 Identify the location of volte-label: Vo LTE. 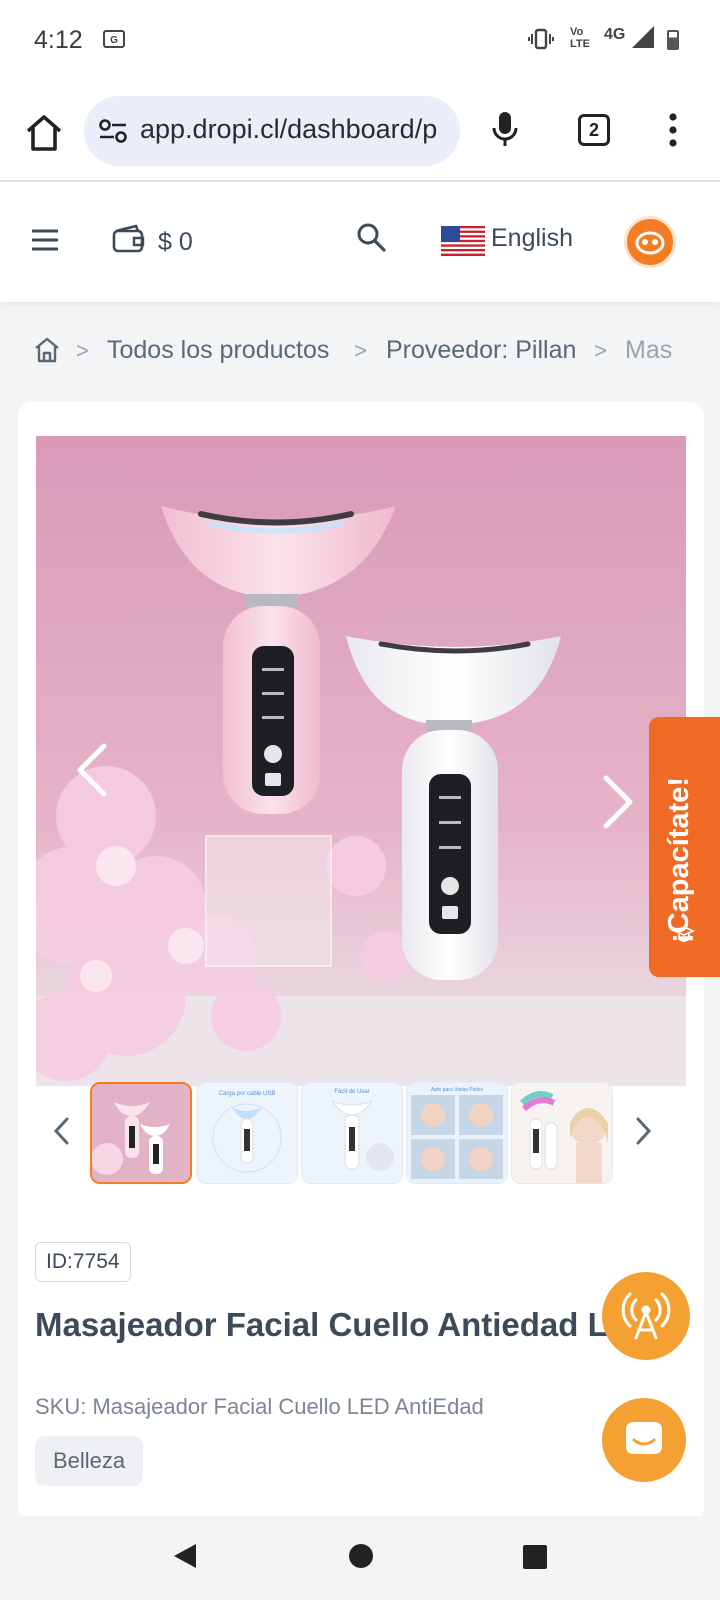
(580, 38).